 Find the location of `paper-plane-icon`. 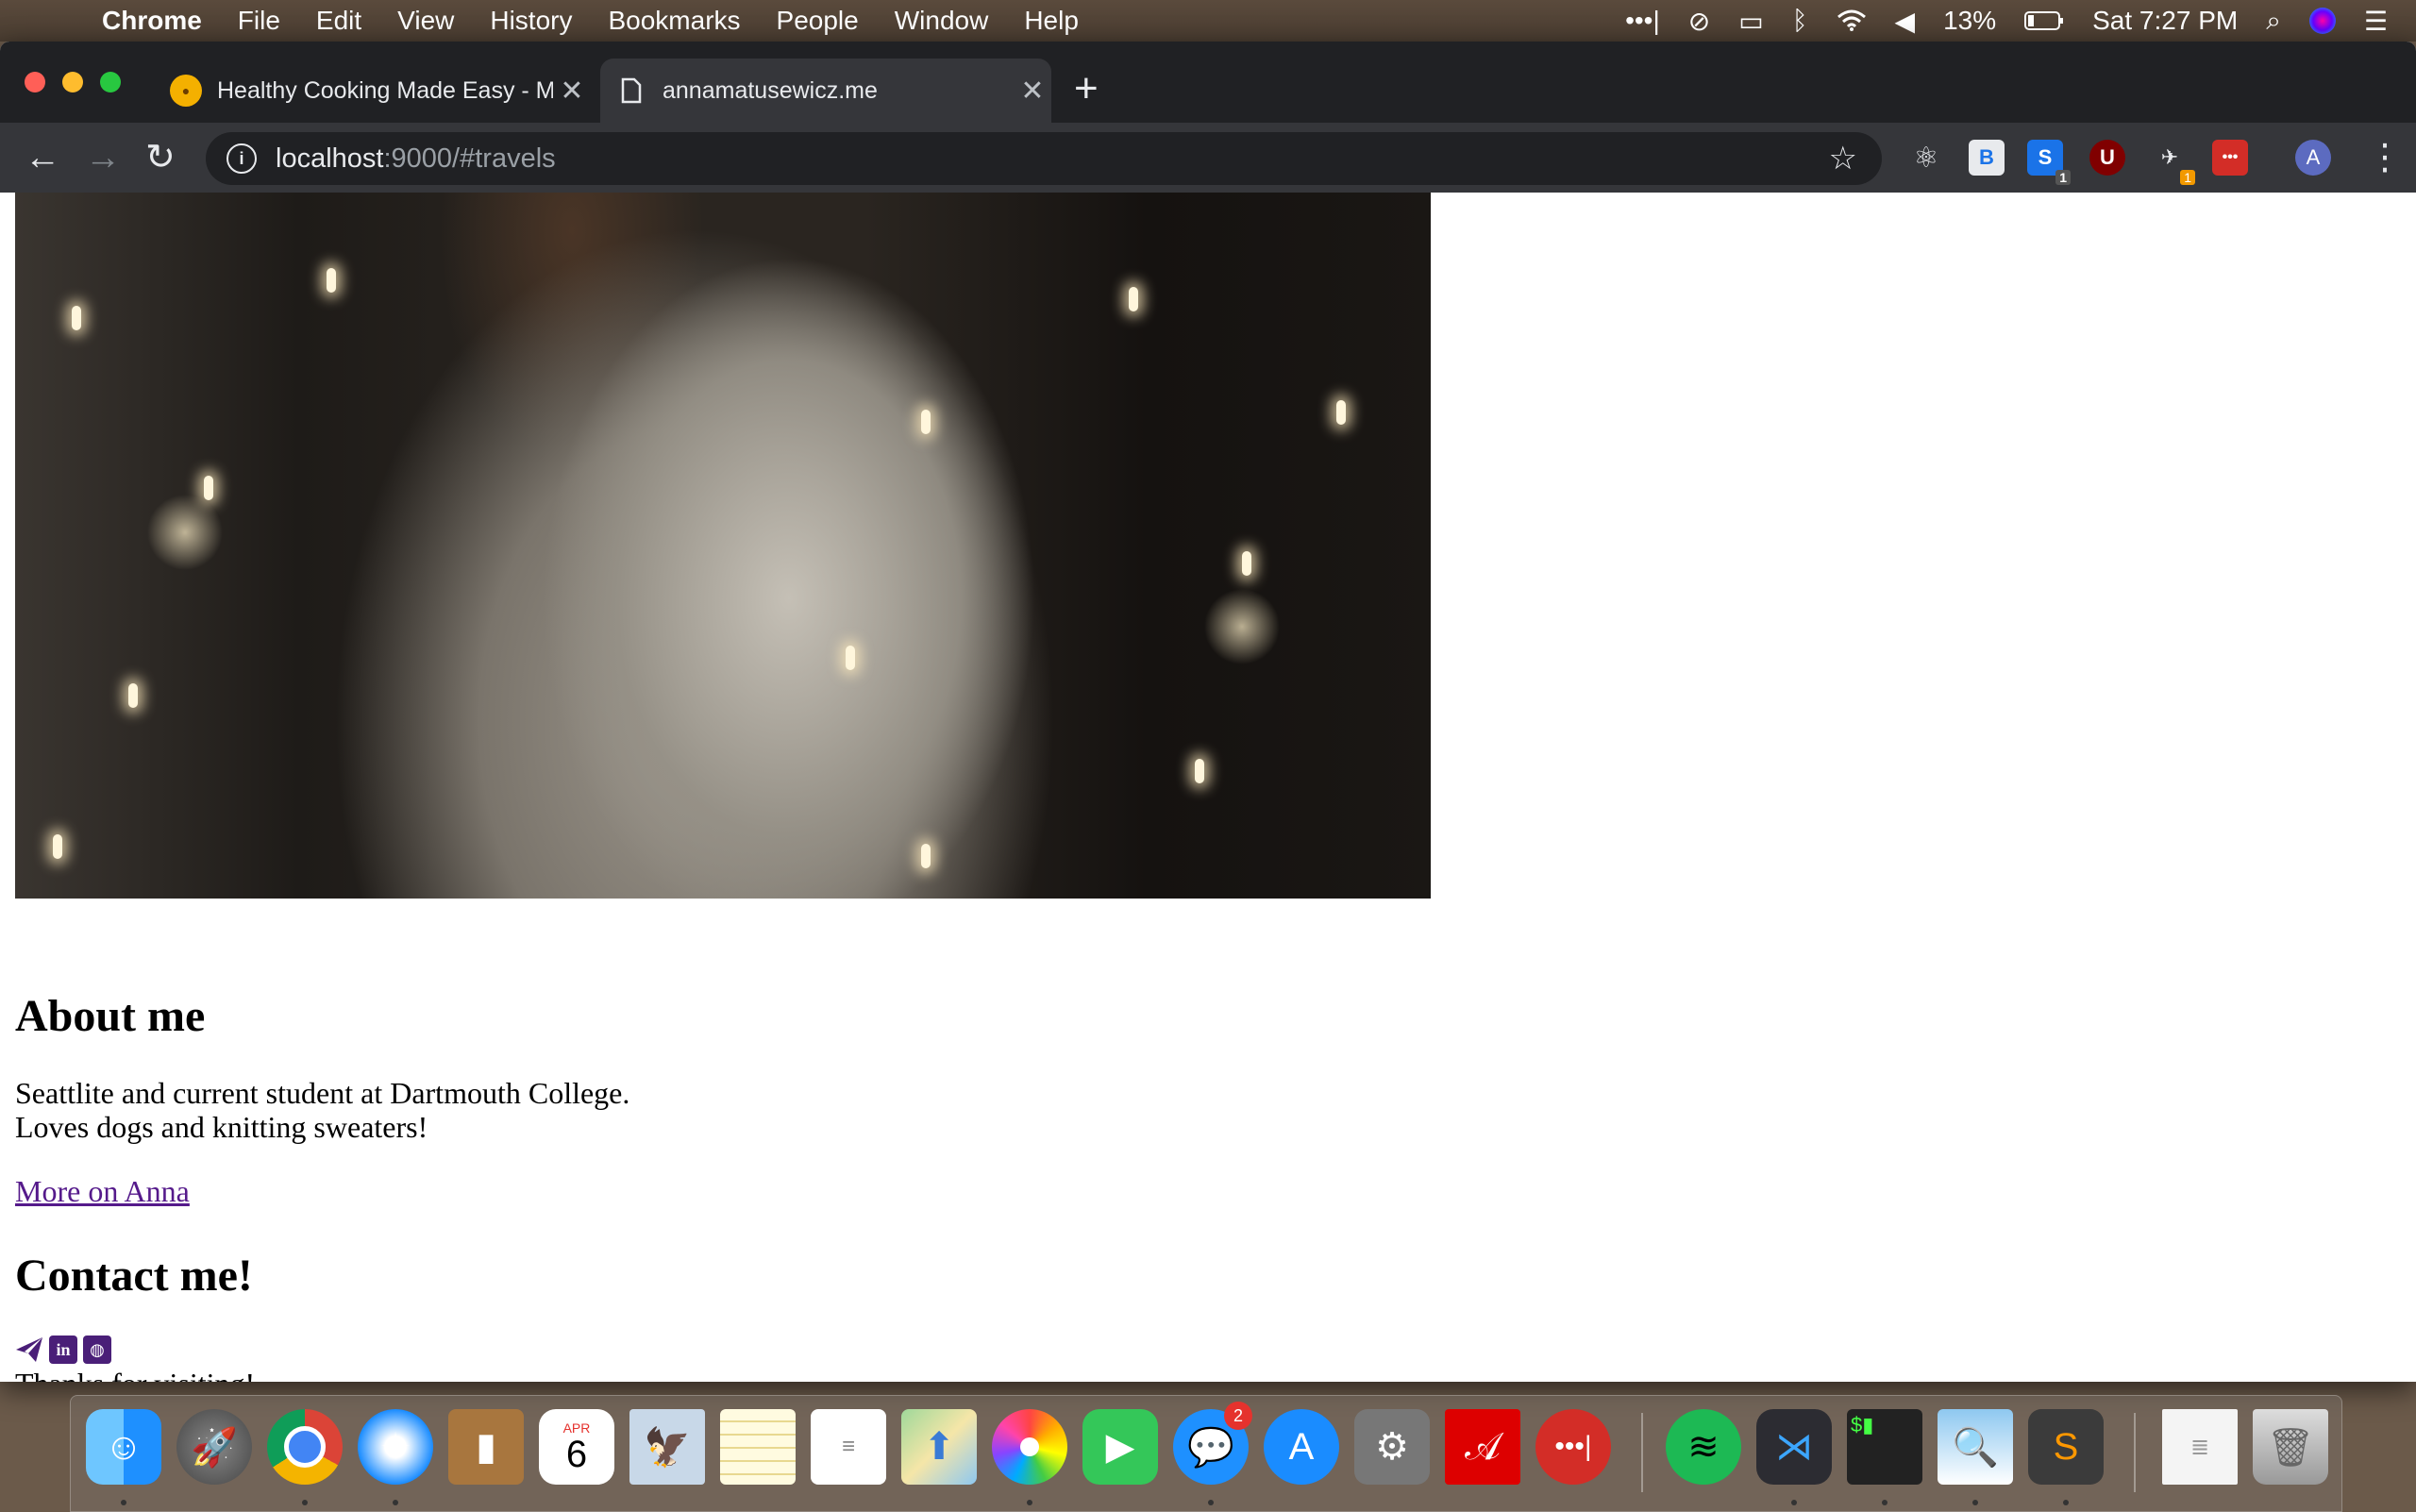

paper-plane-icon is located at coordinates (29, 1350).